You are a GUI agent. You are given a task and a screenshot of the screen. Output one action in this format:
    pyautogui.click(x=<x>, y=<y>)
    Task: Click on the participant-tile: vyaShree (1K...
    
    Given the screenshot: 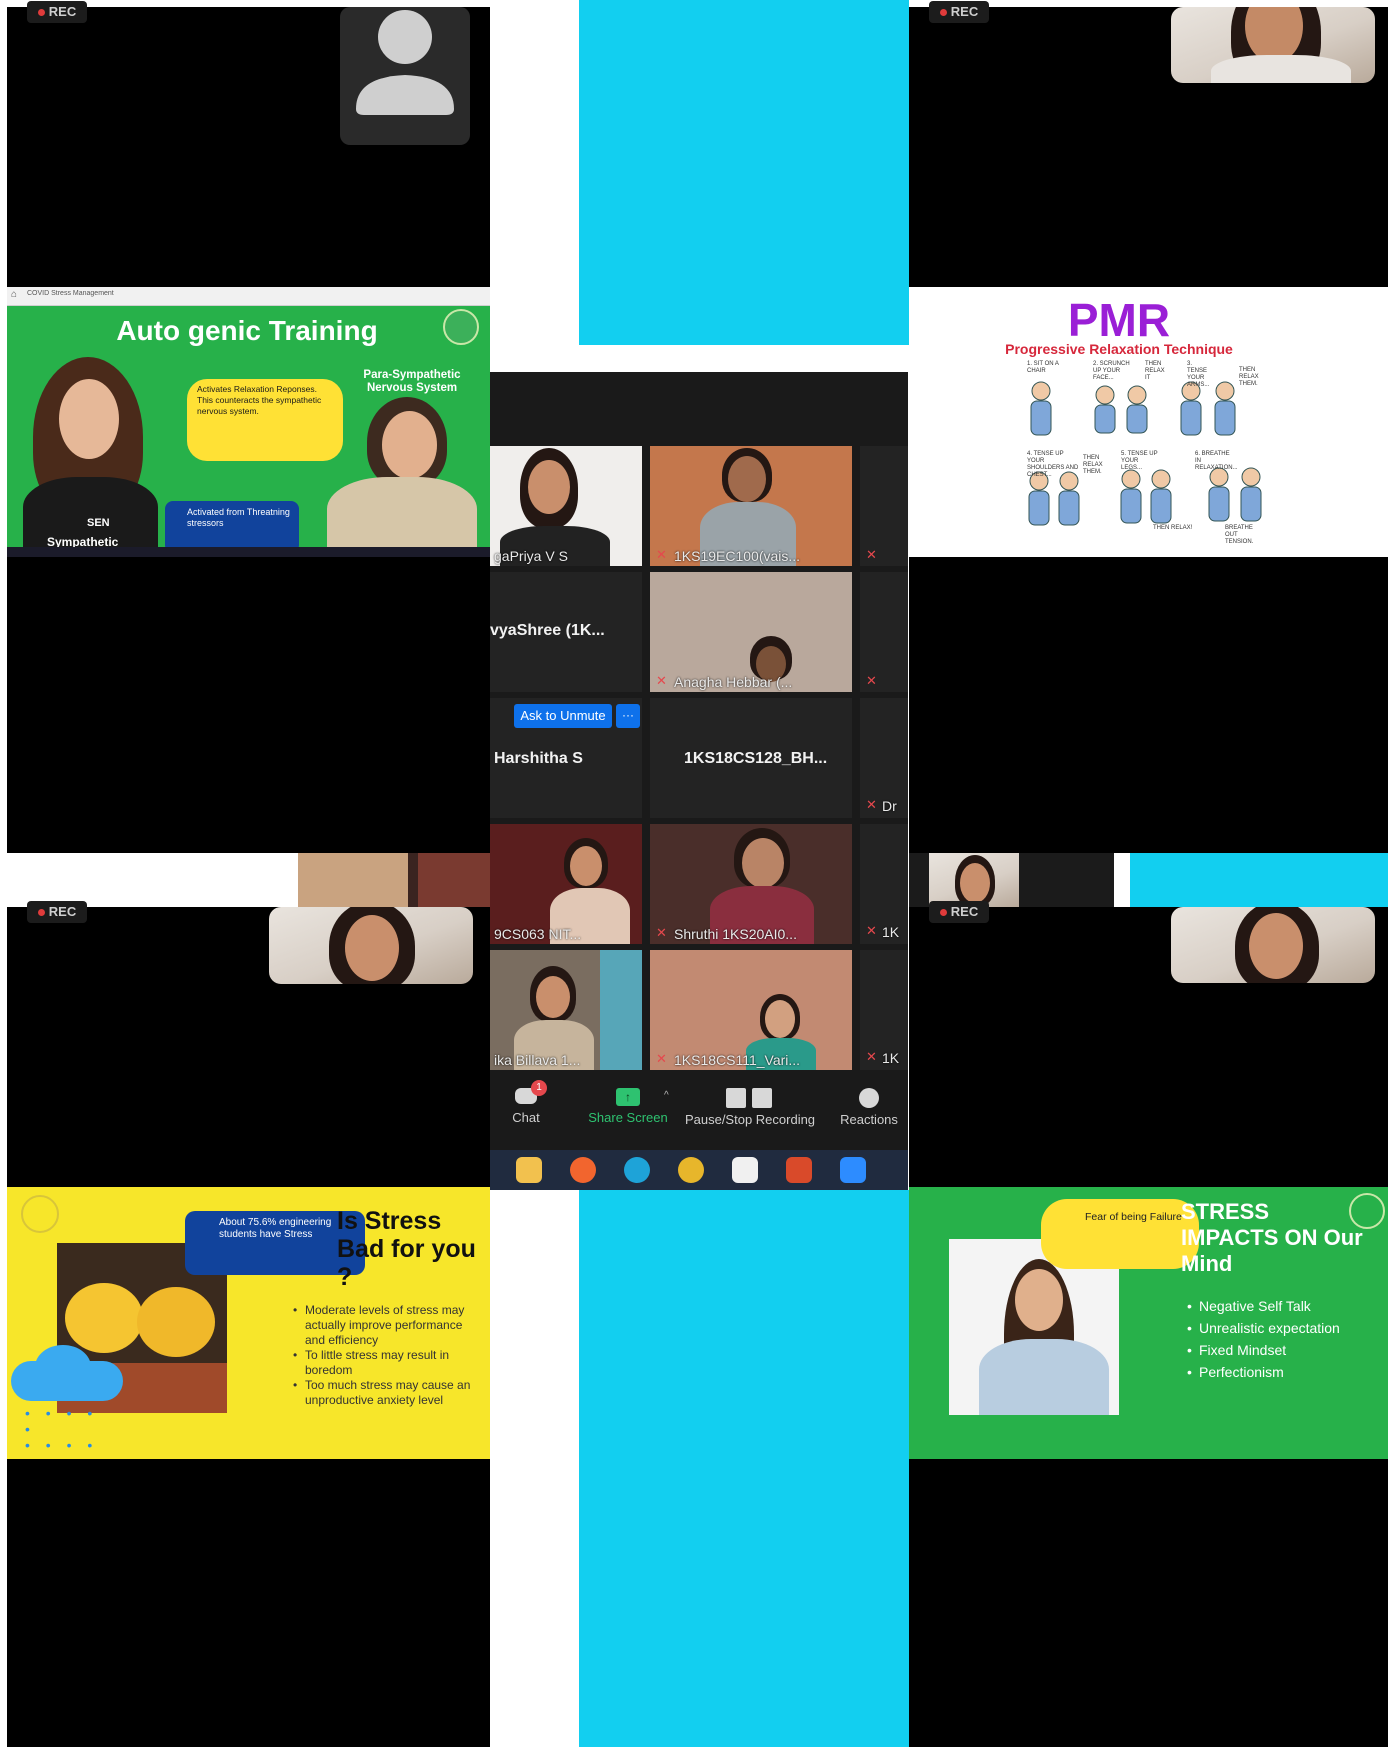 What is the action you would take?
    pyautogui.click(x=566, y=632)
    